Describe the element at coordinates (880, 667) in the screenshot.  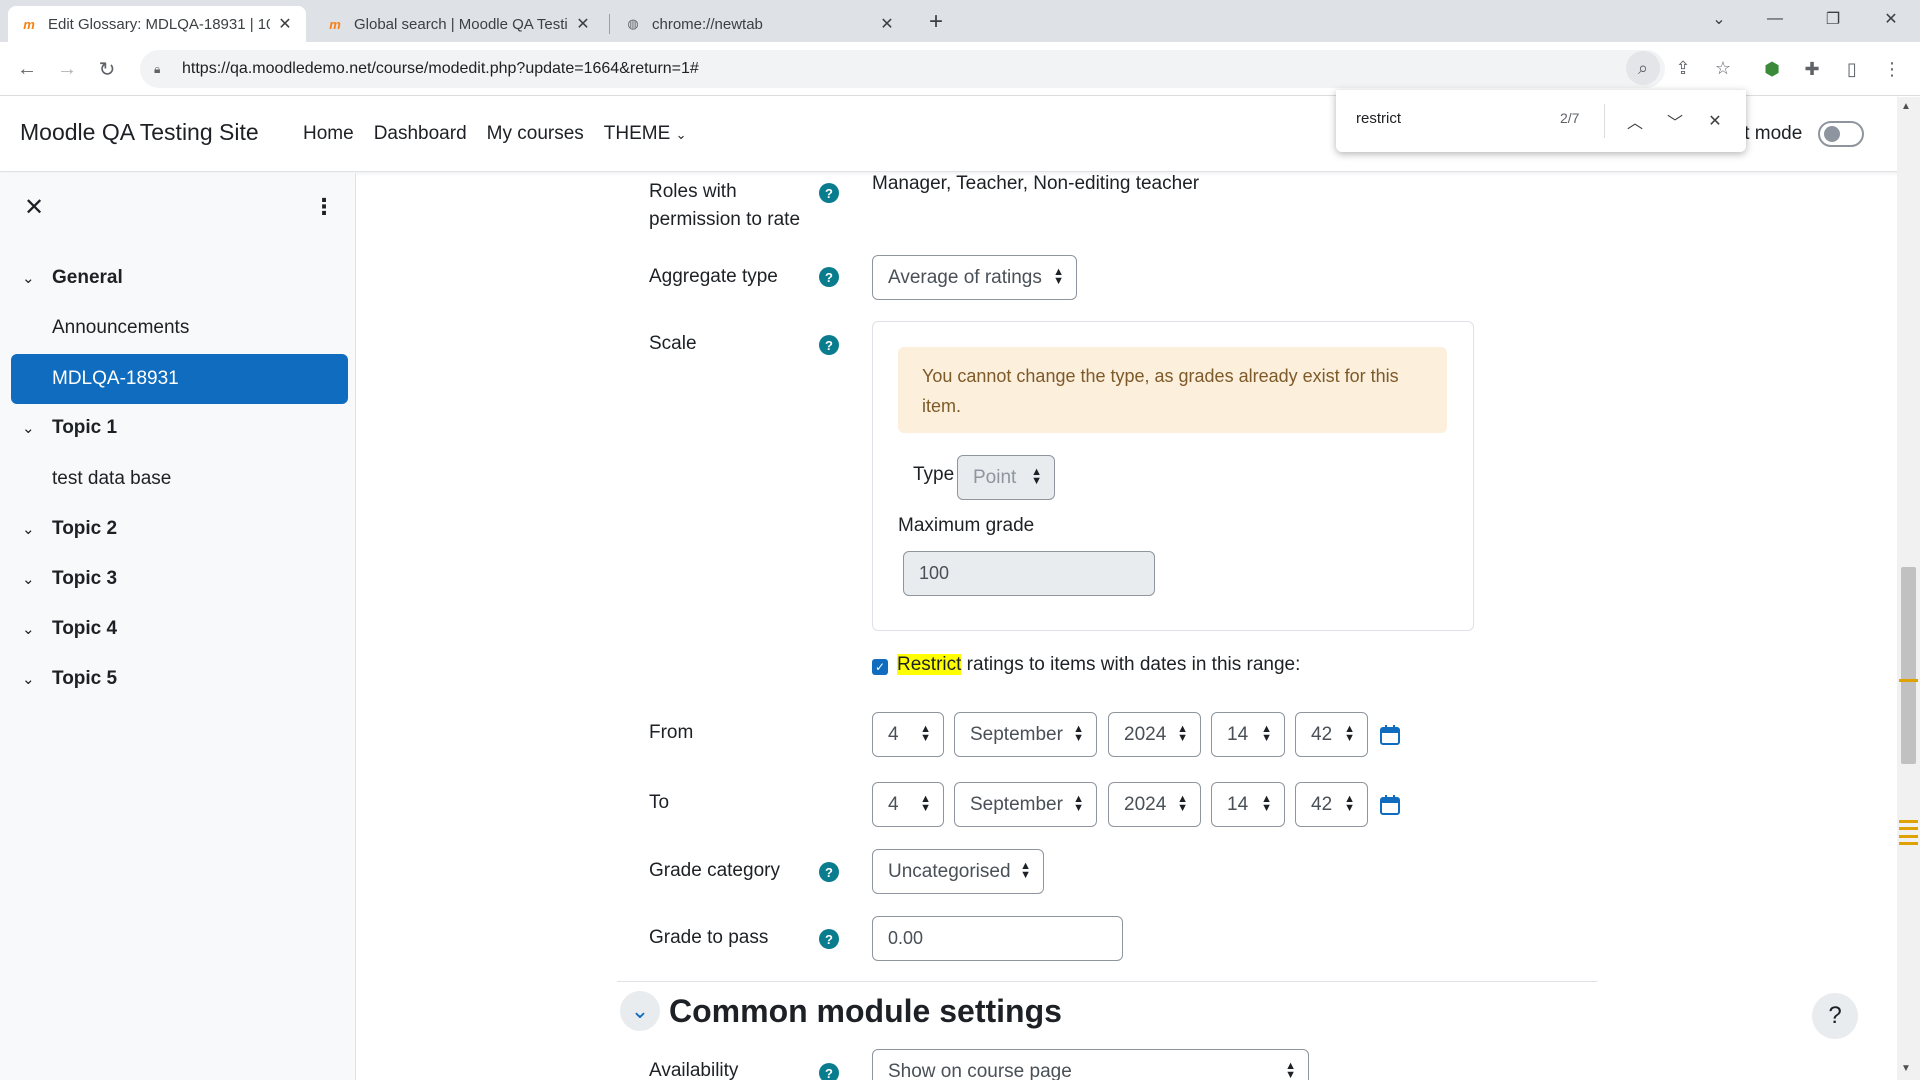
I see `restrict-checkbox: ✓` at that location.